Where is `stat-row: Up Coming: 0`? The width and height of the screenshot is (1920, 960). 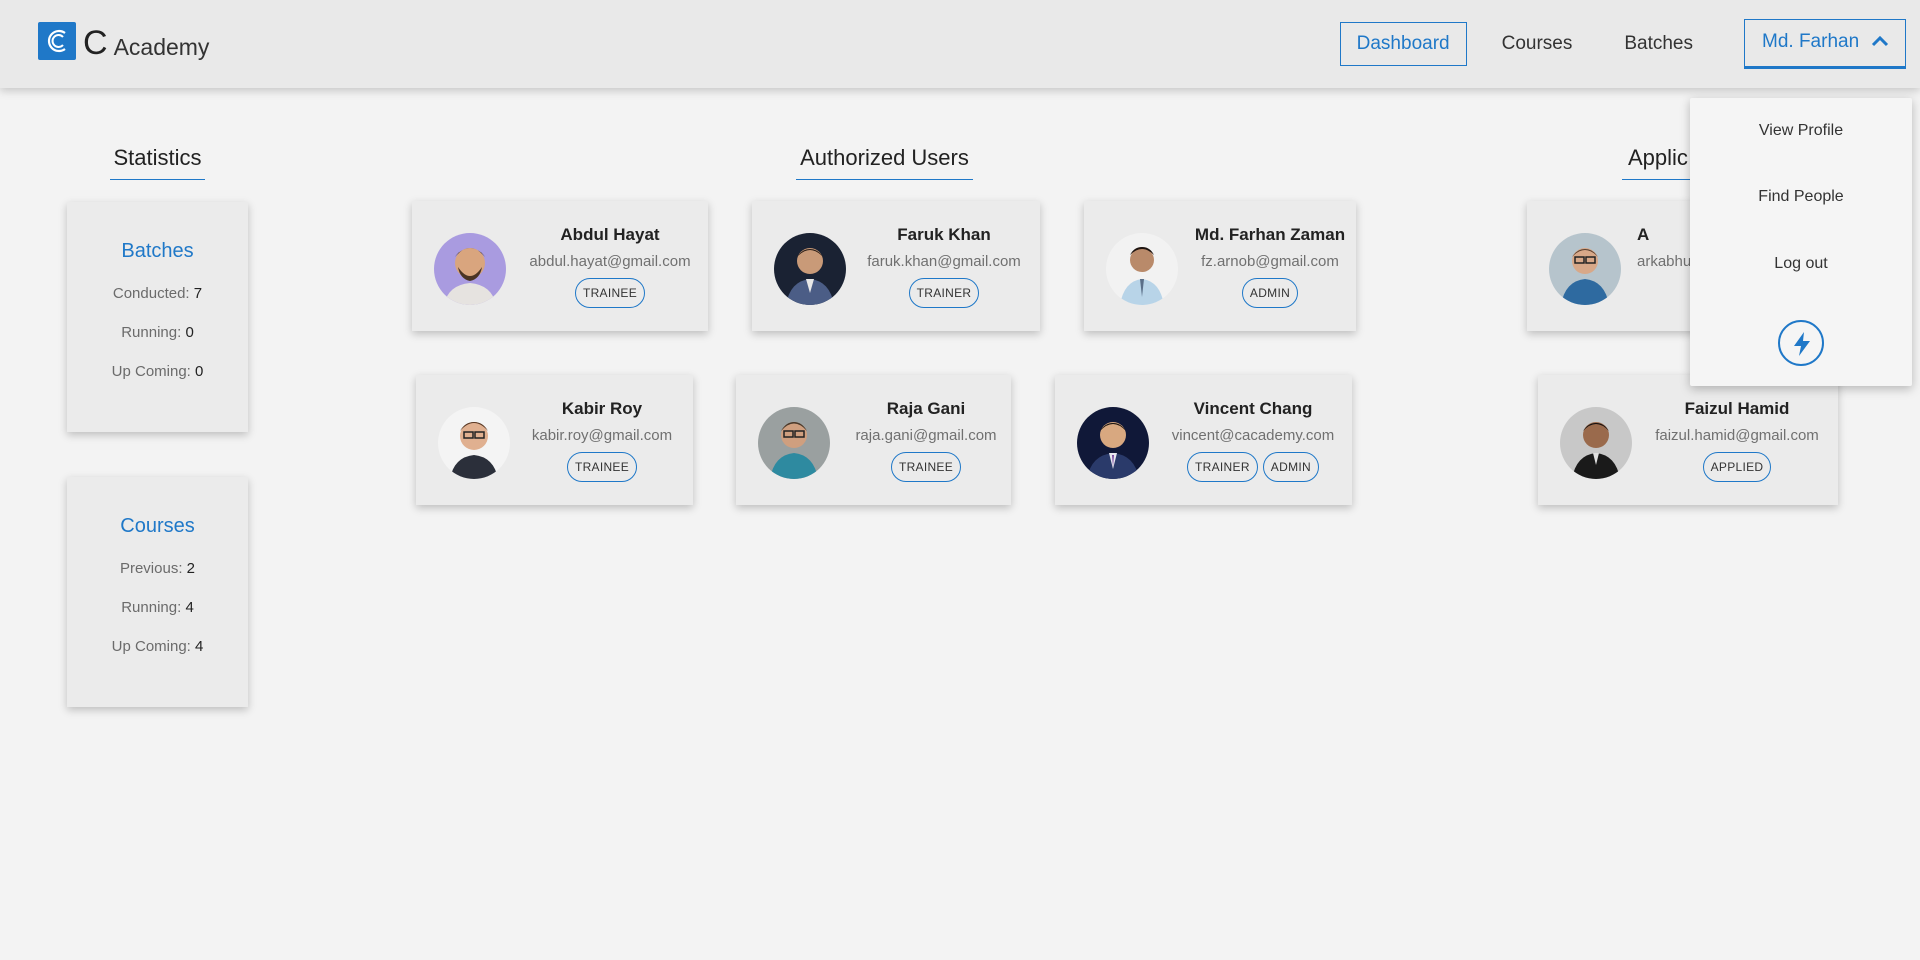 stat-row: Up Coming: 0 is located at coordinates (157, 371).